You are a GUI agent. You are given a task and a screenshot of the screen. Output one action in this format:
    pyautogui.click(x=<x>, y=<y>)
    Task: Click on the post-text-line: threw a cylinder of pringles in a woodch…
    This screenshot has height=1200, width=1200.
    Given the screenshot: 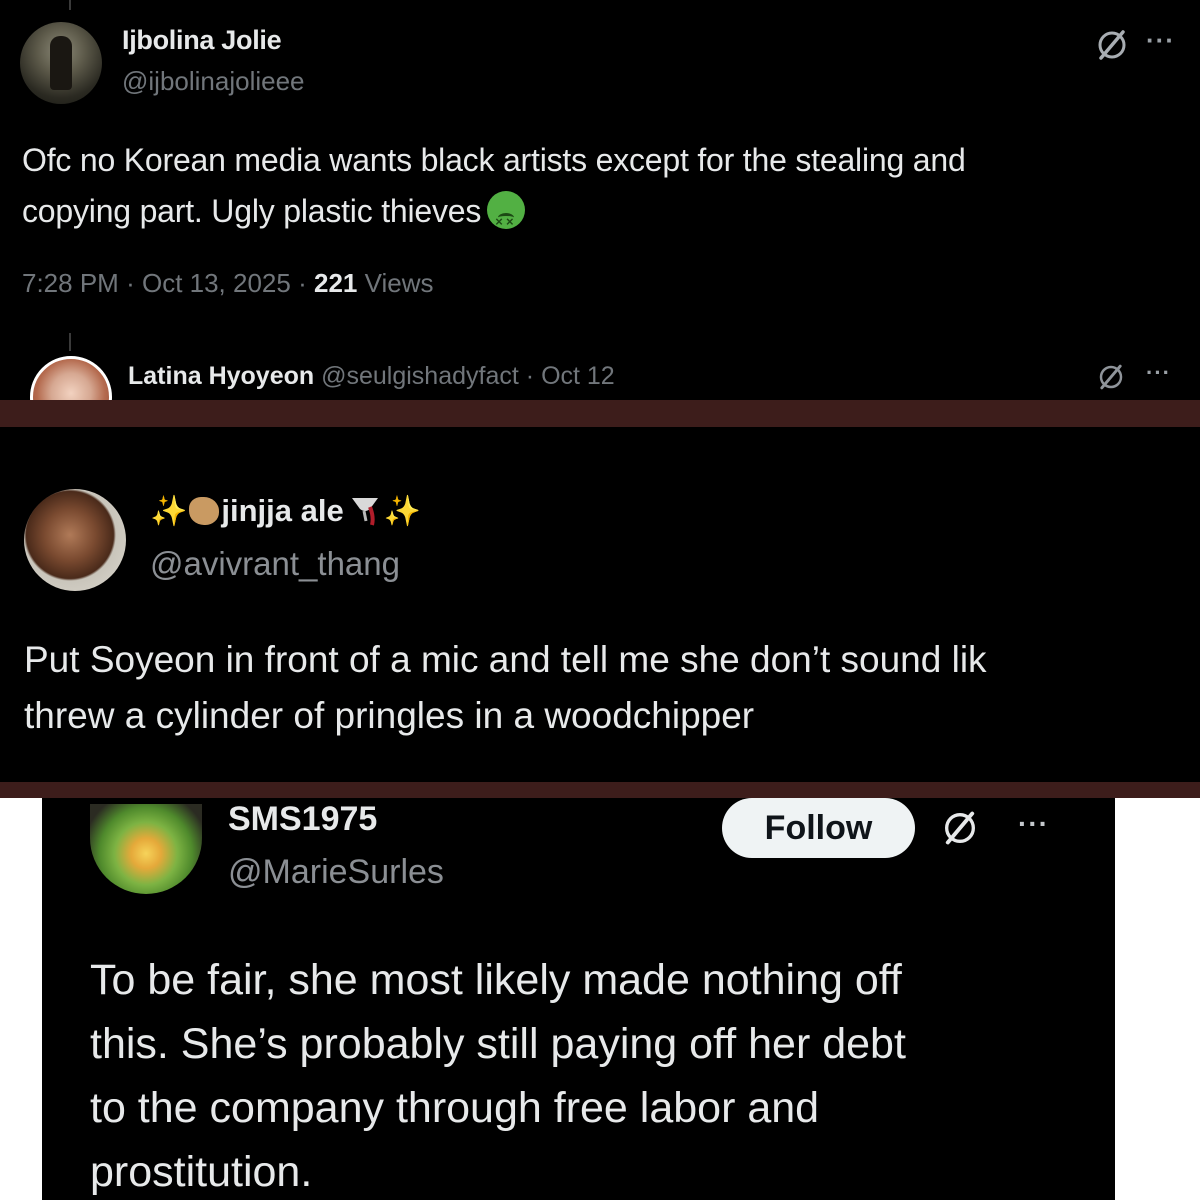 What is the action you would take?
    pyautogui.click(x=389, y=715)
    